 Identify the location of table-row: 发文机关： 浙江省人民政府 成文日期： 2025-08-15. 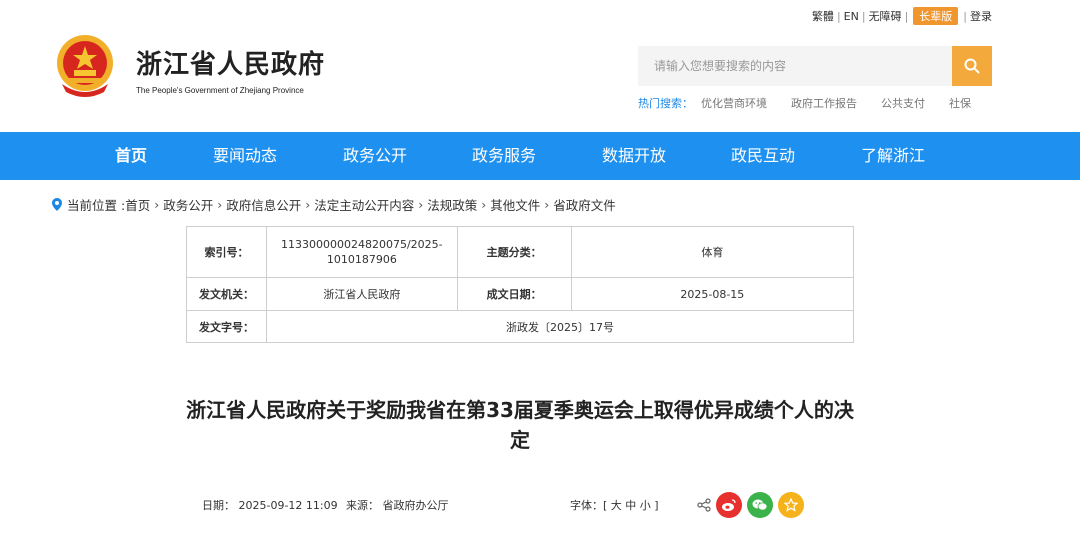
(520, 294).